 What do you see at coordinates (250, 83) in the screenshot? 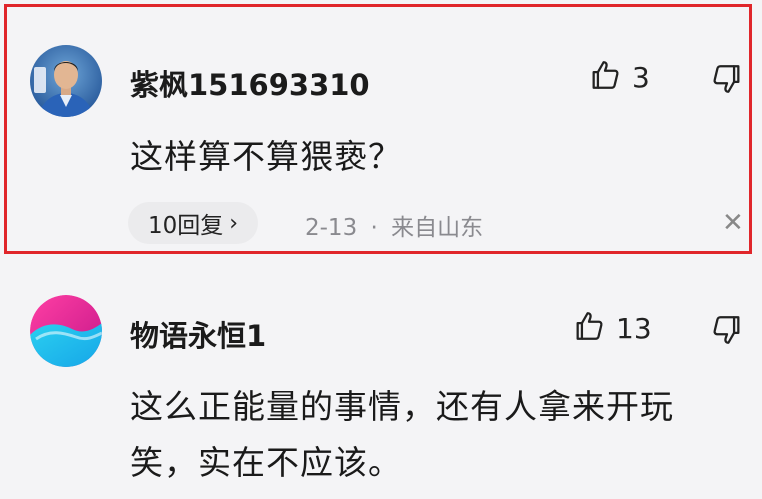
I see `username: 紫枫151693310` at bounding box center [250, 83].